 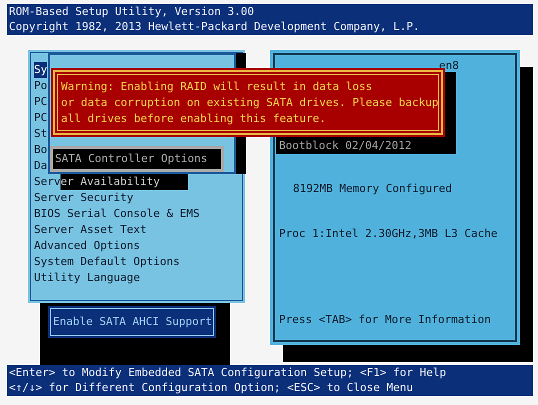 What do you see at coordinates (87, 278) in the screenshot?
I see `menu-item: Utility Language` at bounding box center [87, 278].